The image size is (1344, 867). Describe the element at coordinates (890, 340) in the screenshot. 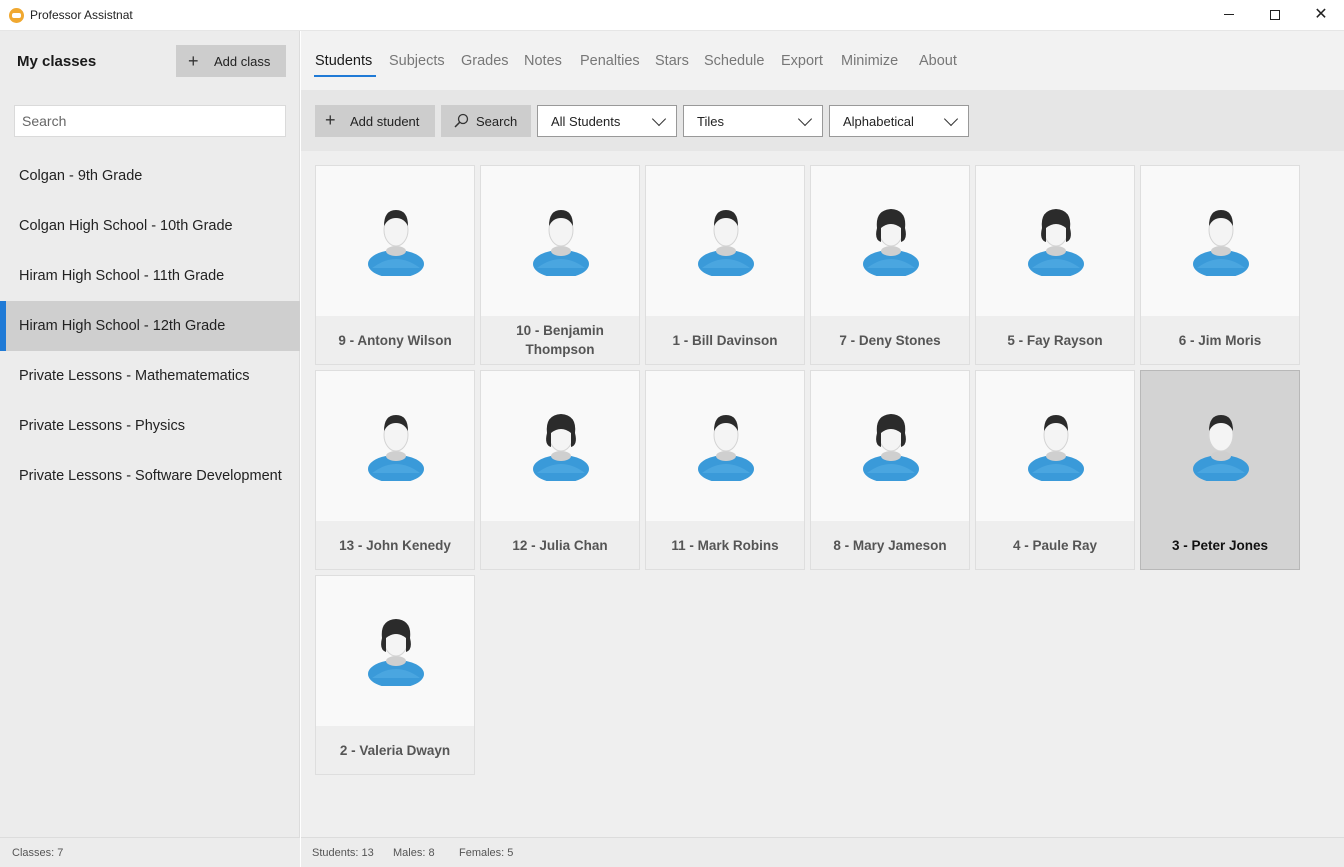

I see `student-name: 7 - Deny Stones` at that location.